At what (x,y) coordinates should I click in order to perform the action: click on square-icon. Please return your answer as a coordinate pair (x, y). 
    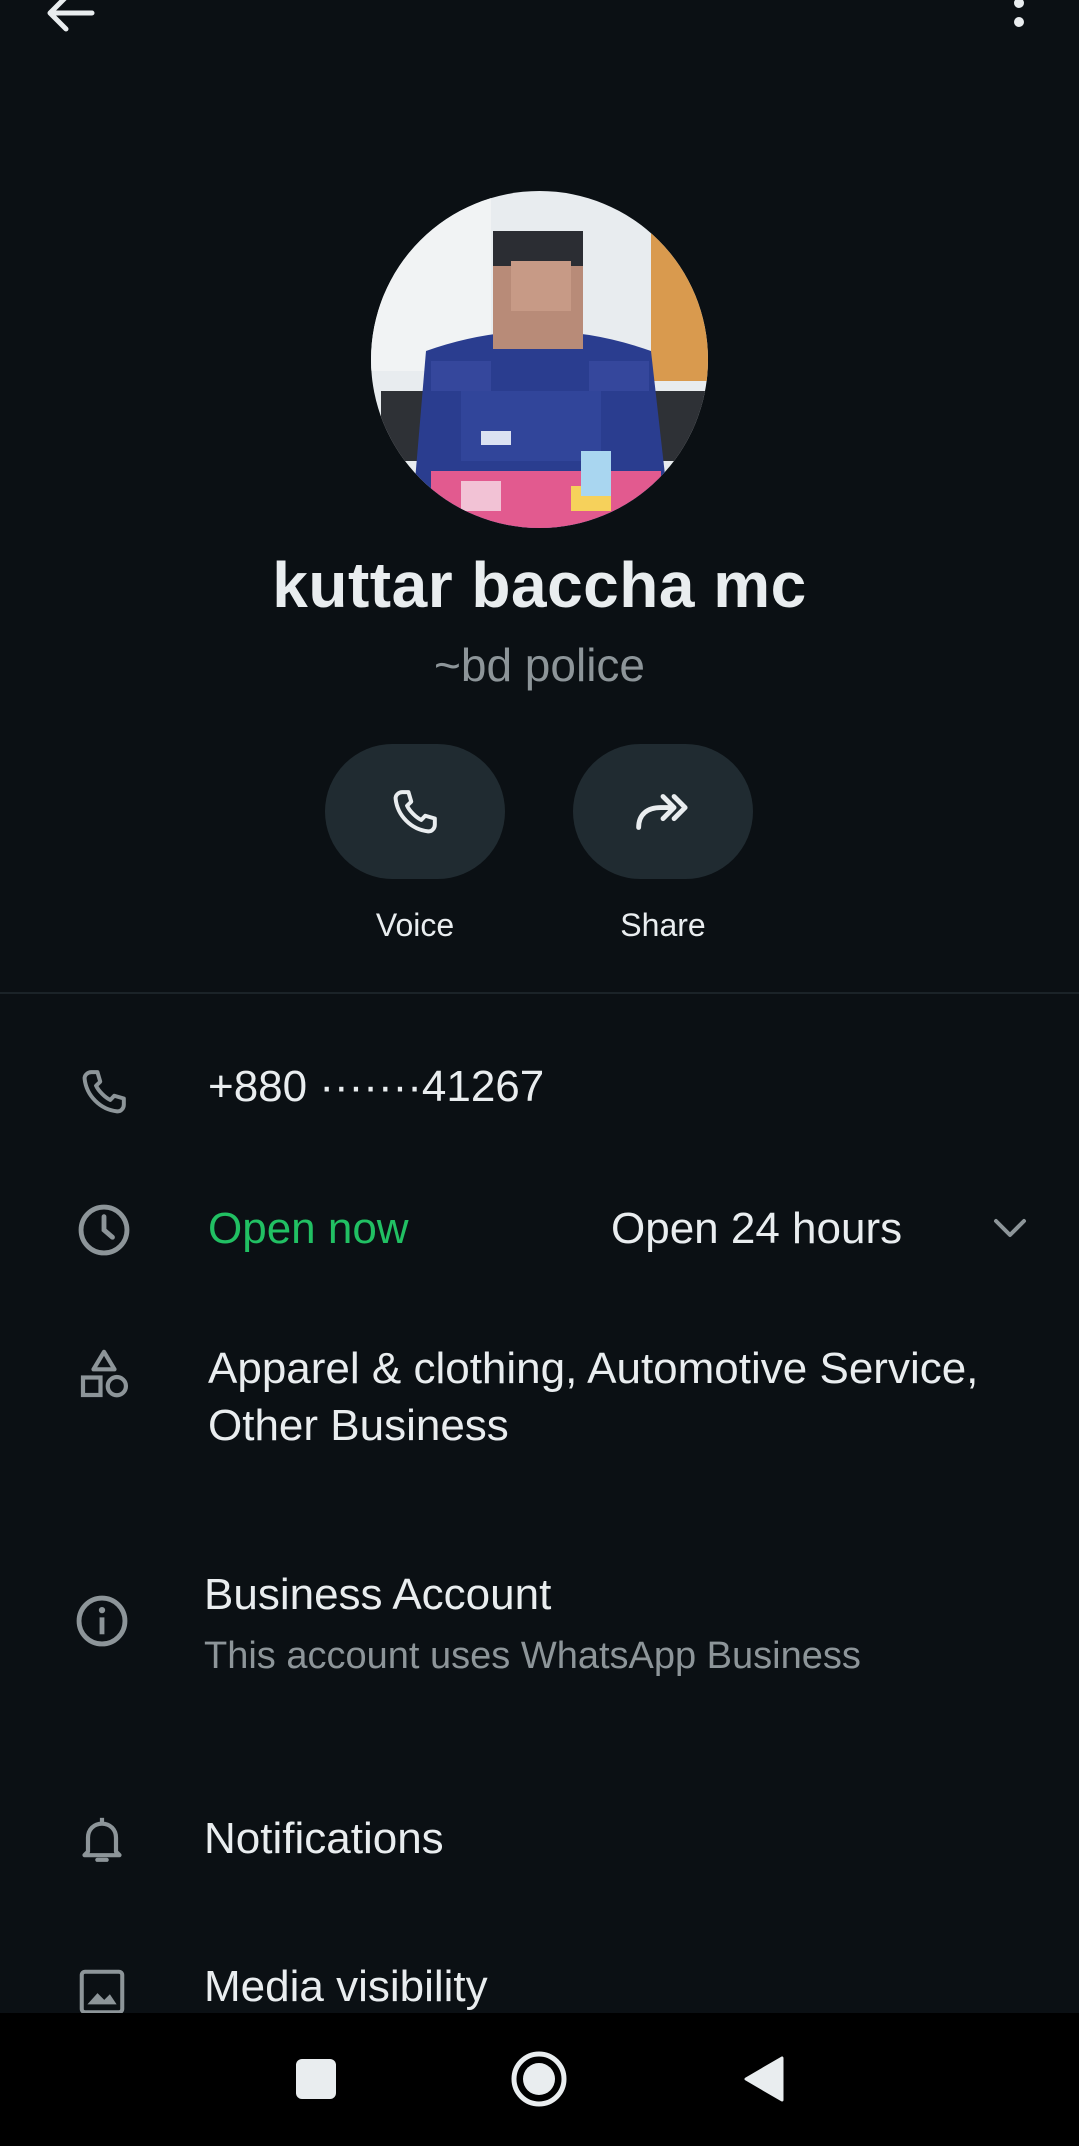
    Looking at the image, I should click on (316, 2079).